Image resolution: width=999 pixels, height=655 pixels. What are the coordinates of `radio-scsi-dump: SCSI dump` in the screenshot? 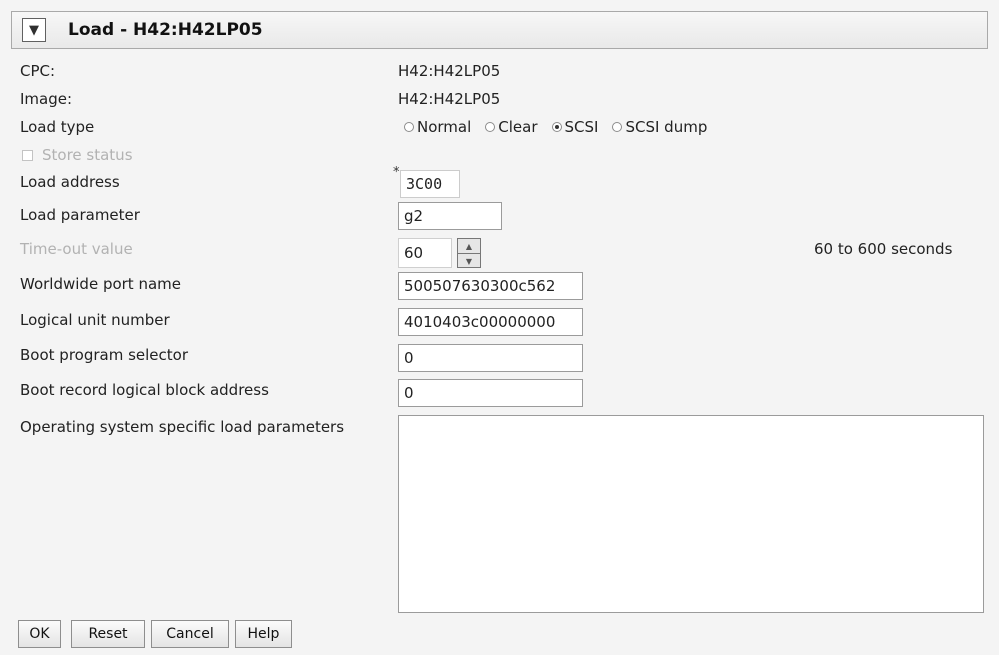 It's located at (659, 127).